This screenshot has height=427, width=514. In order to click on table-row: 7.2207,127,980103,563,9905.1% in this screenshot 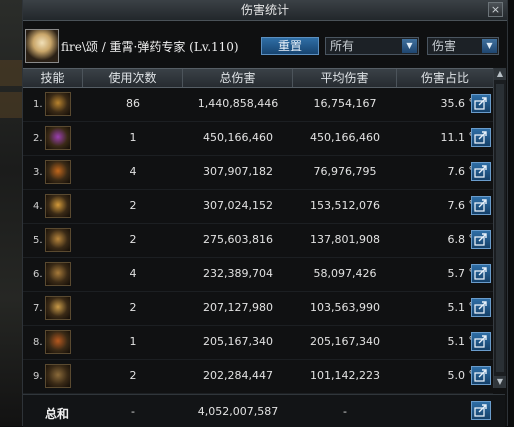, I will do `click(258, 308)`.